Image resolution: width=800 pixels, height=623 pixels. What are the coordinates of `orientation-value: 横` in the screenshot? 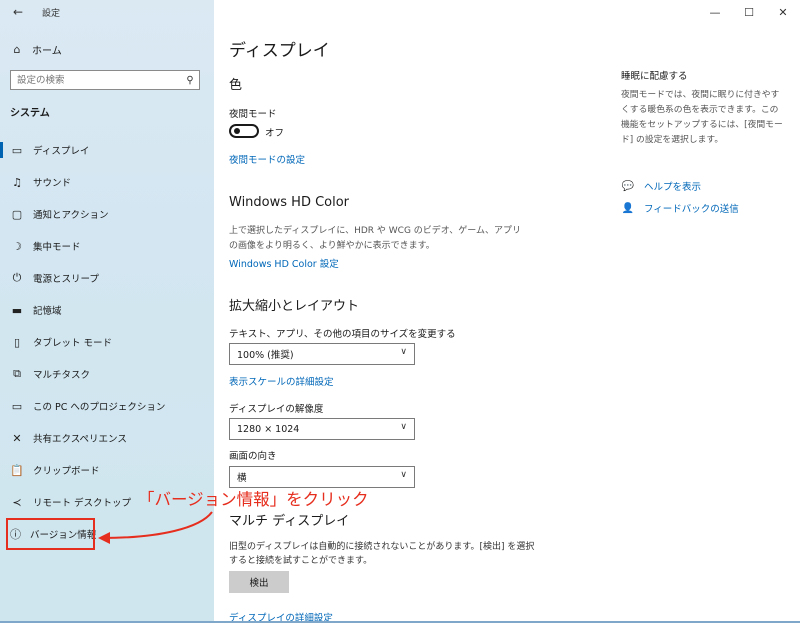 It's located at (242, 478).